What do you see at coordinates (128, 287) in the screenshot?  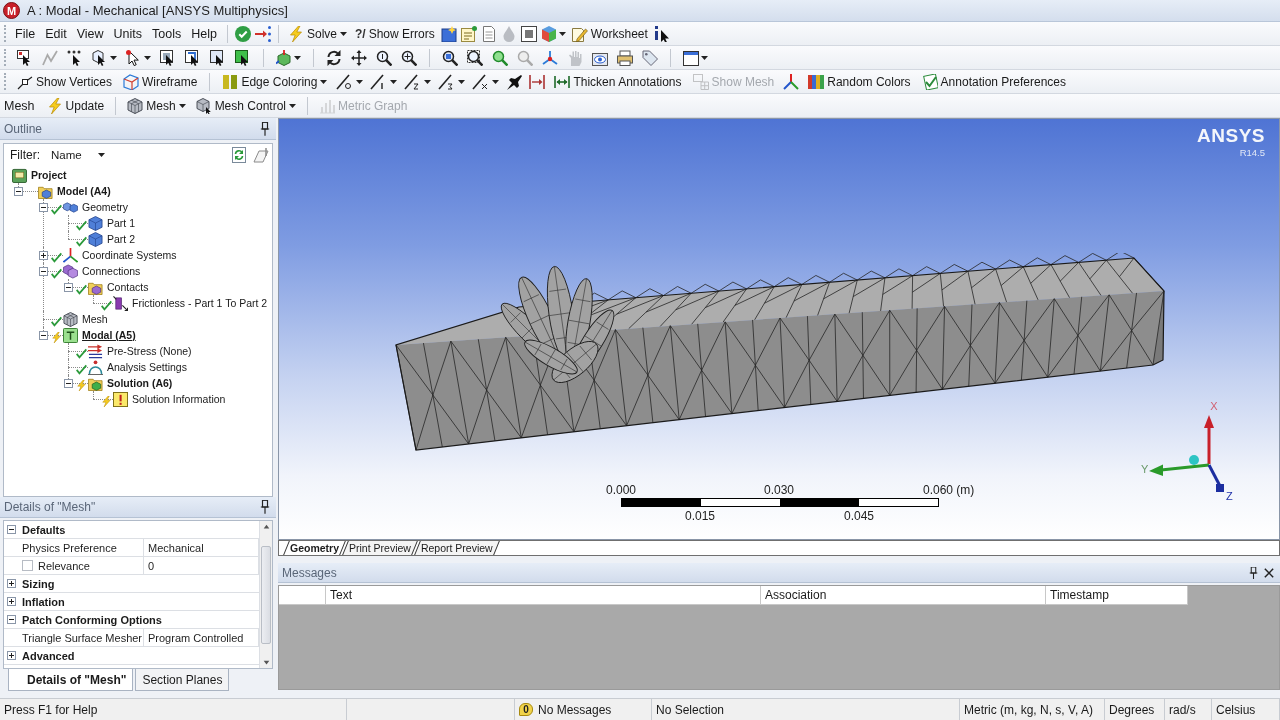 I see `tree-item: Contacts` at bounding box center [128, 287].